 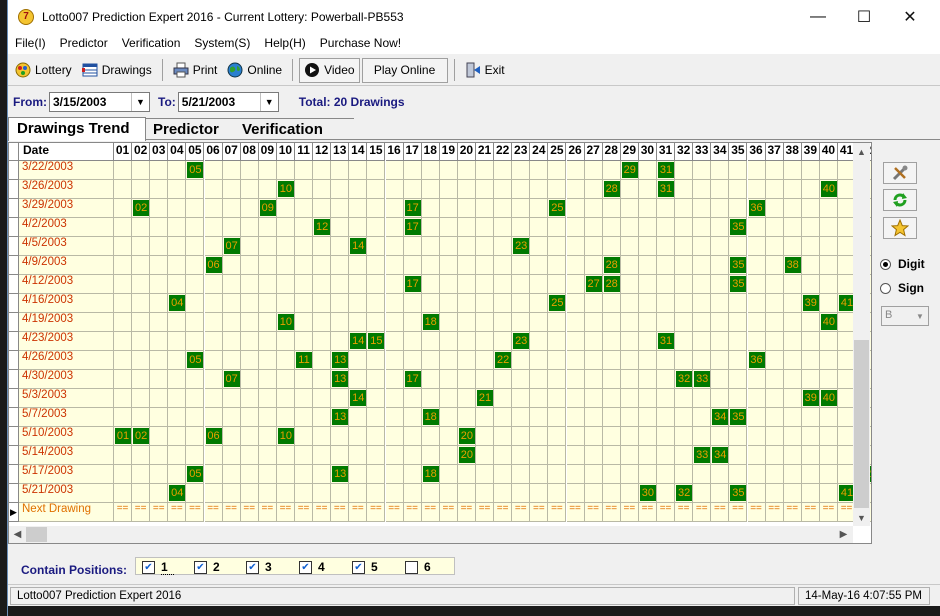 I want to click on hit-cell: 33, so click(x=702, y=379).